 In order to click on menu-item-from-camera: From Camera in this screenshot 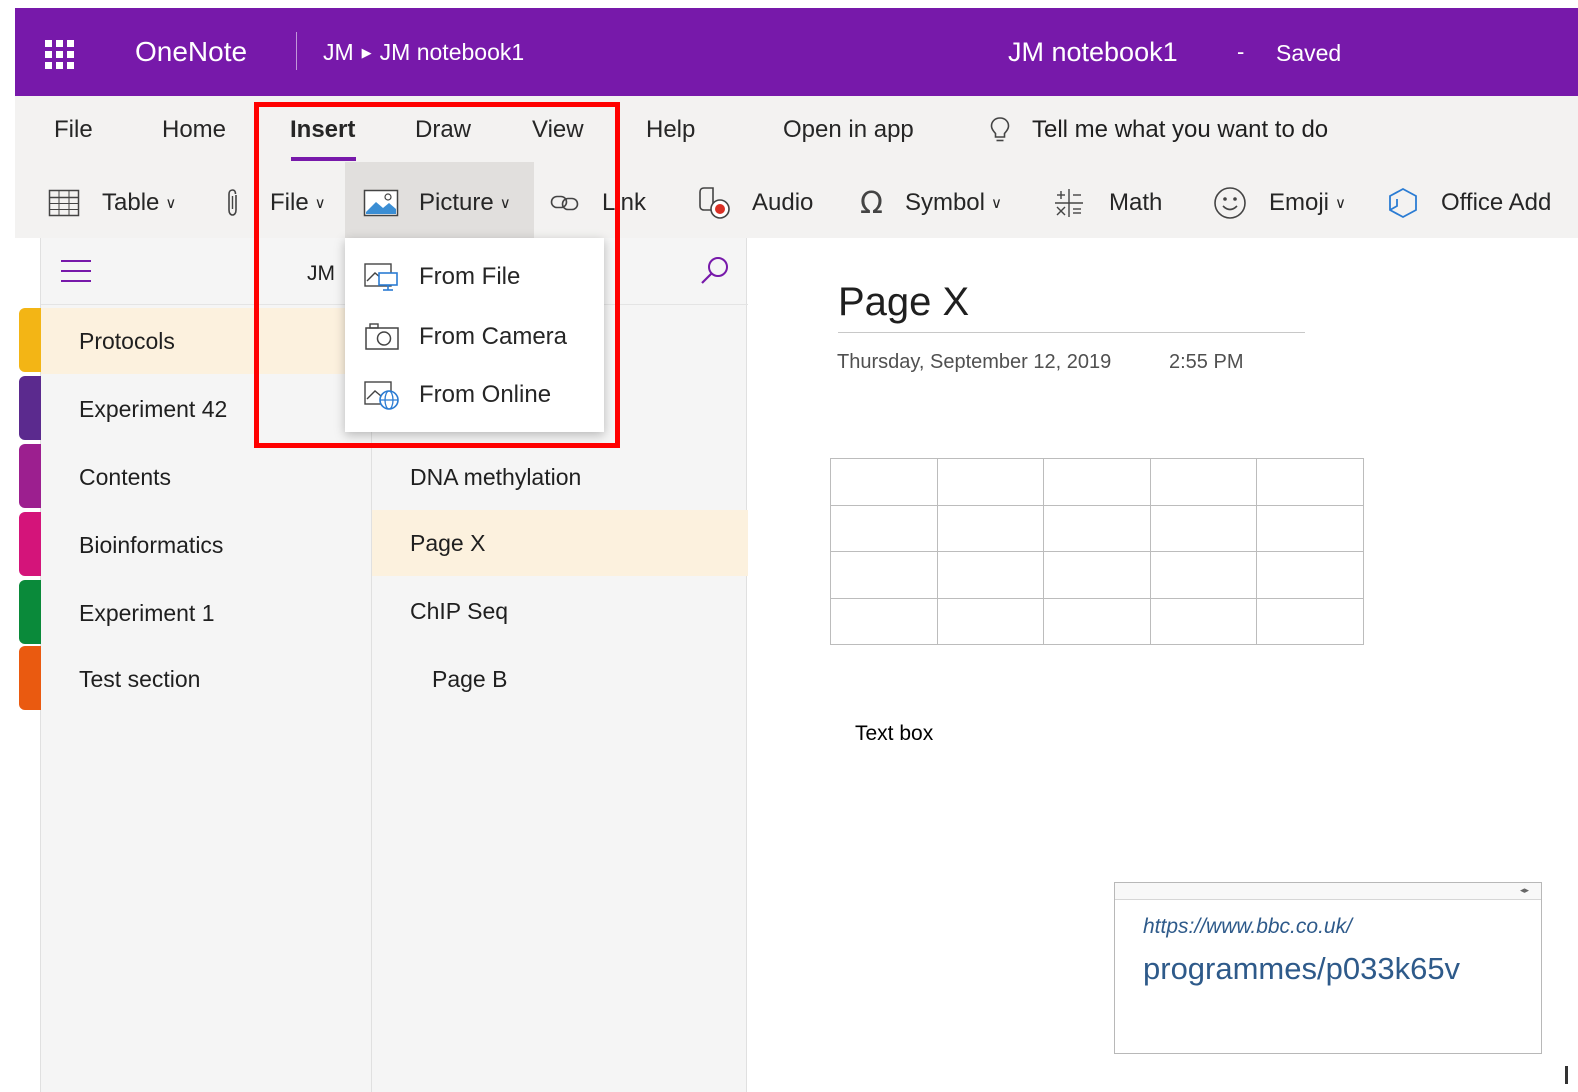, I will do `click(474, 337)`.